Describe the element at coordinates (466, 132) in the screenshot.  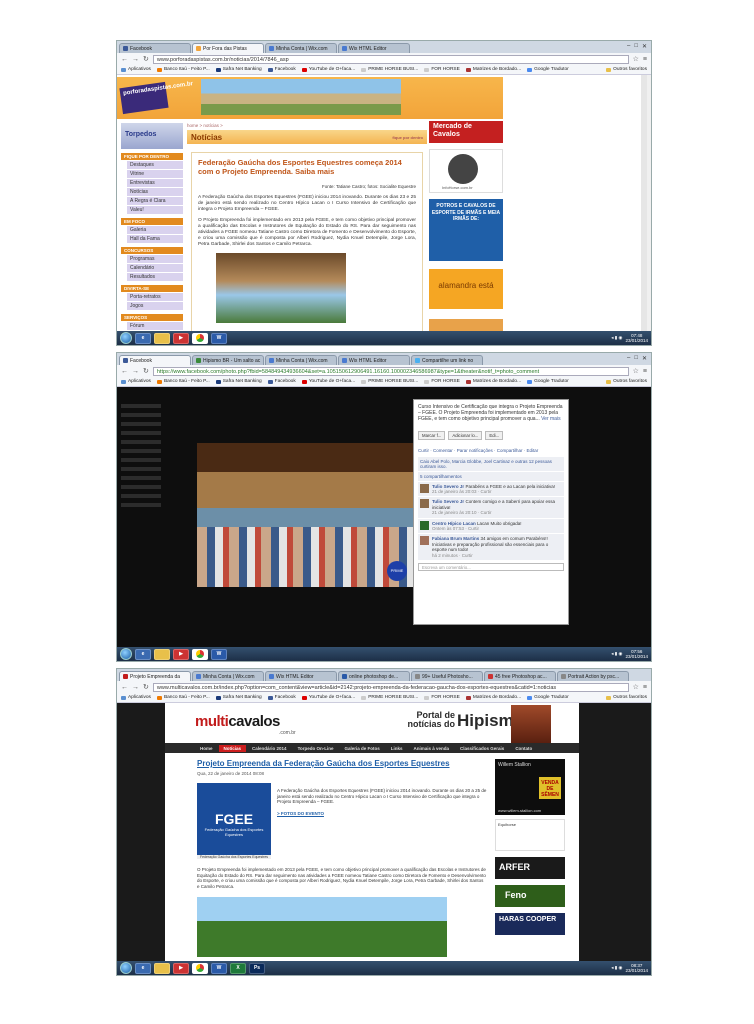
I see `ad-mercado-de-cavalos: Mercado de Cavalos` at that location.